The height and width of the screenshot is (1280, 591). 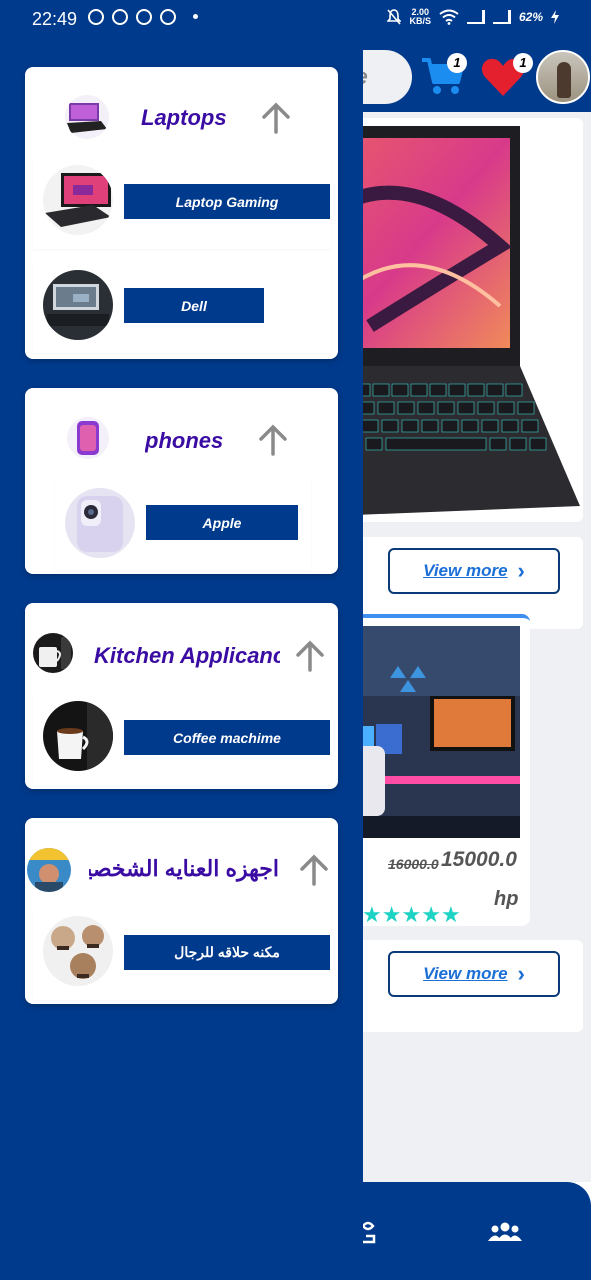 I want to click on subcategory-label-coffee-machine: Coffee machime, so click(x=227, y=737).